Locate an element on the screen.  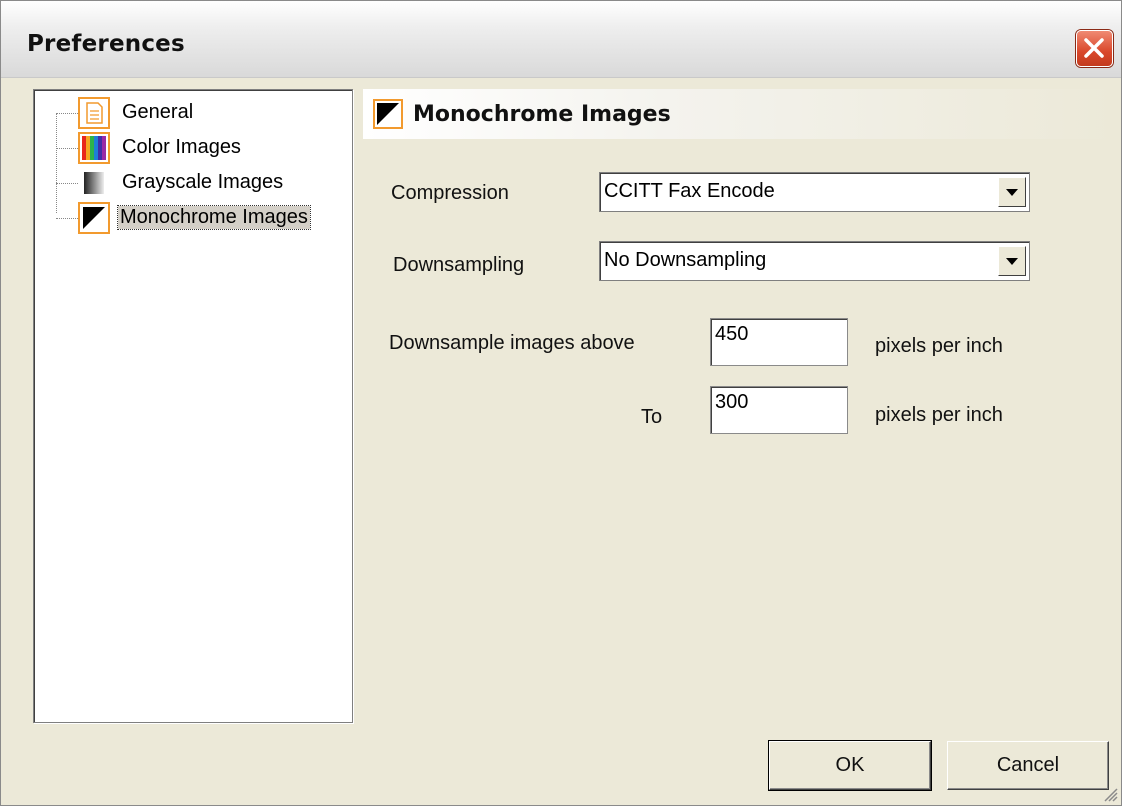
compression-value: CCITT Fax Encode is located at coordinates (689, 191).